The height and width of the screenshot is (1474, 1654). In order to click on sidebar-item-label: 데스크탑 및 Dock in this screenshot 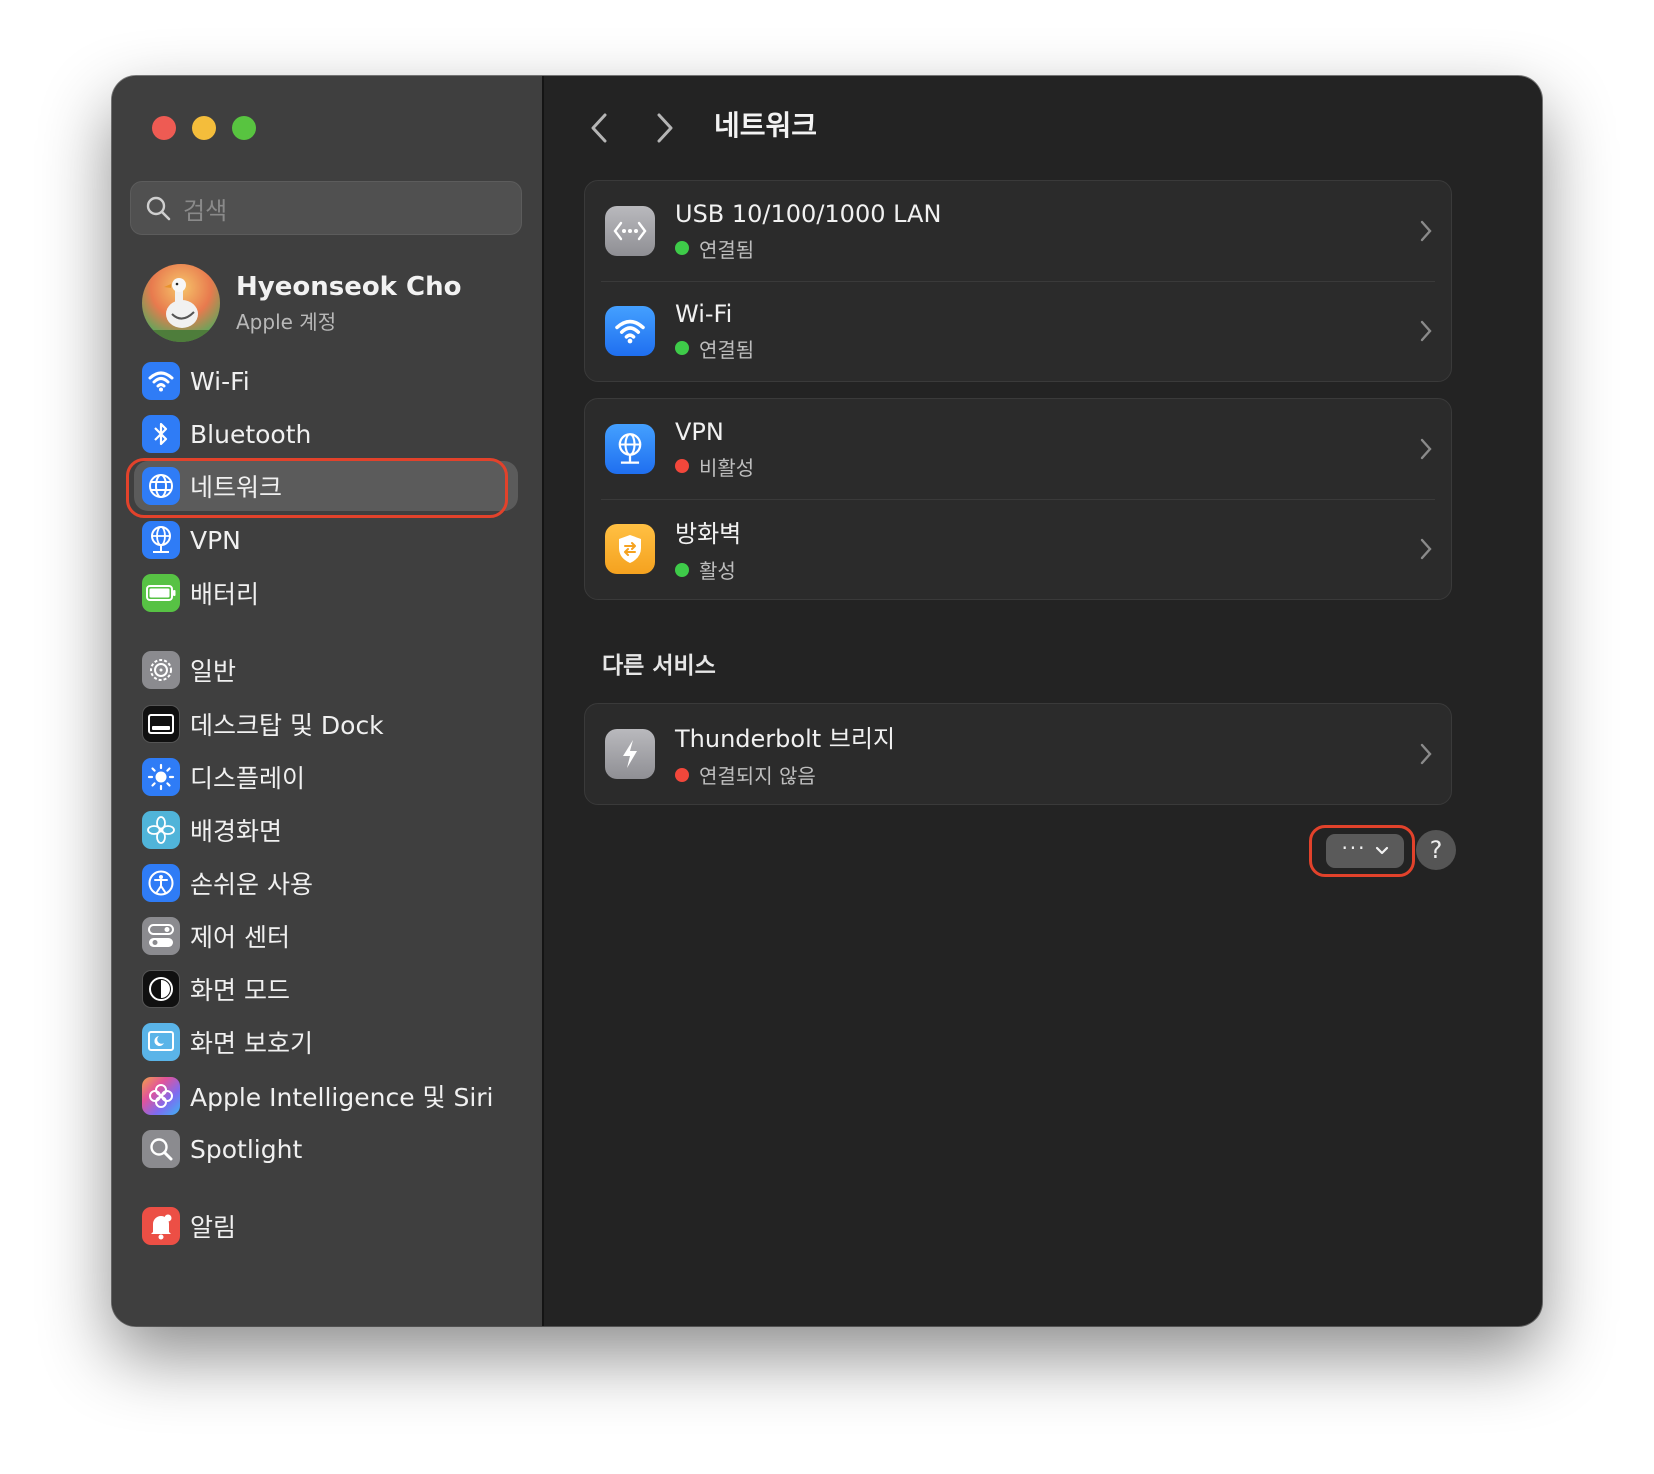, I will do `click(287, 725)`.